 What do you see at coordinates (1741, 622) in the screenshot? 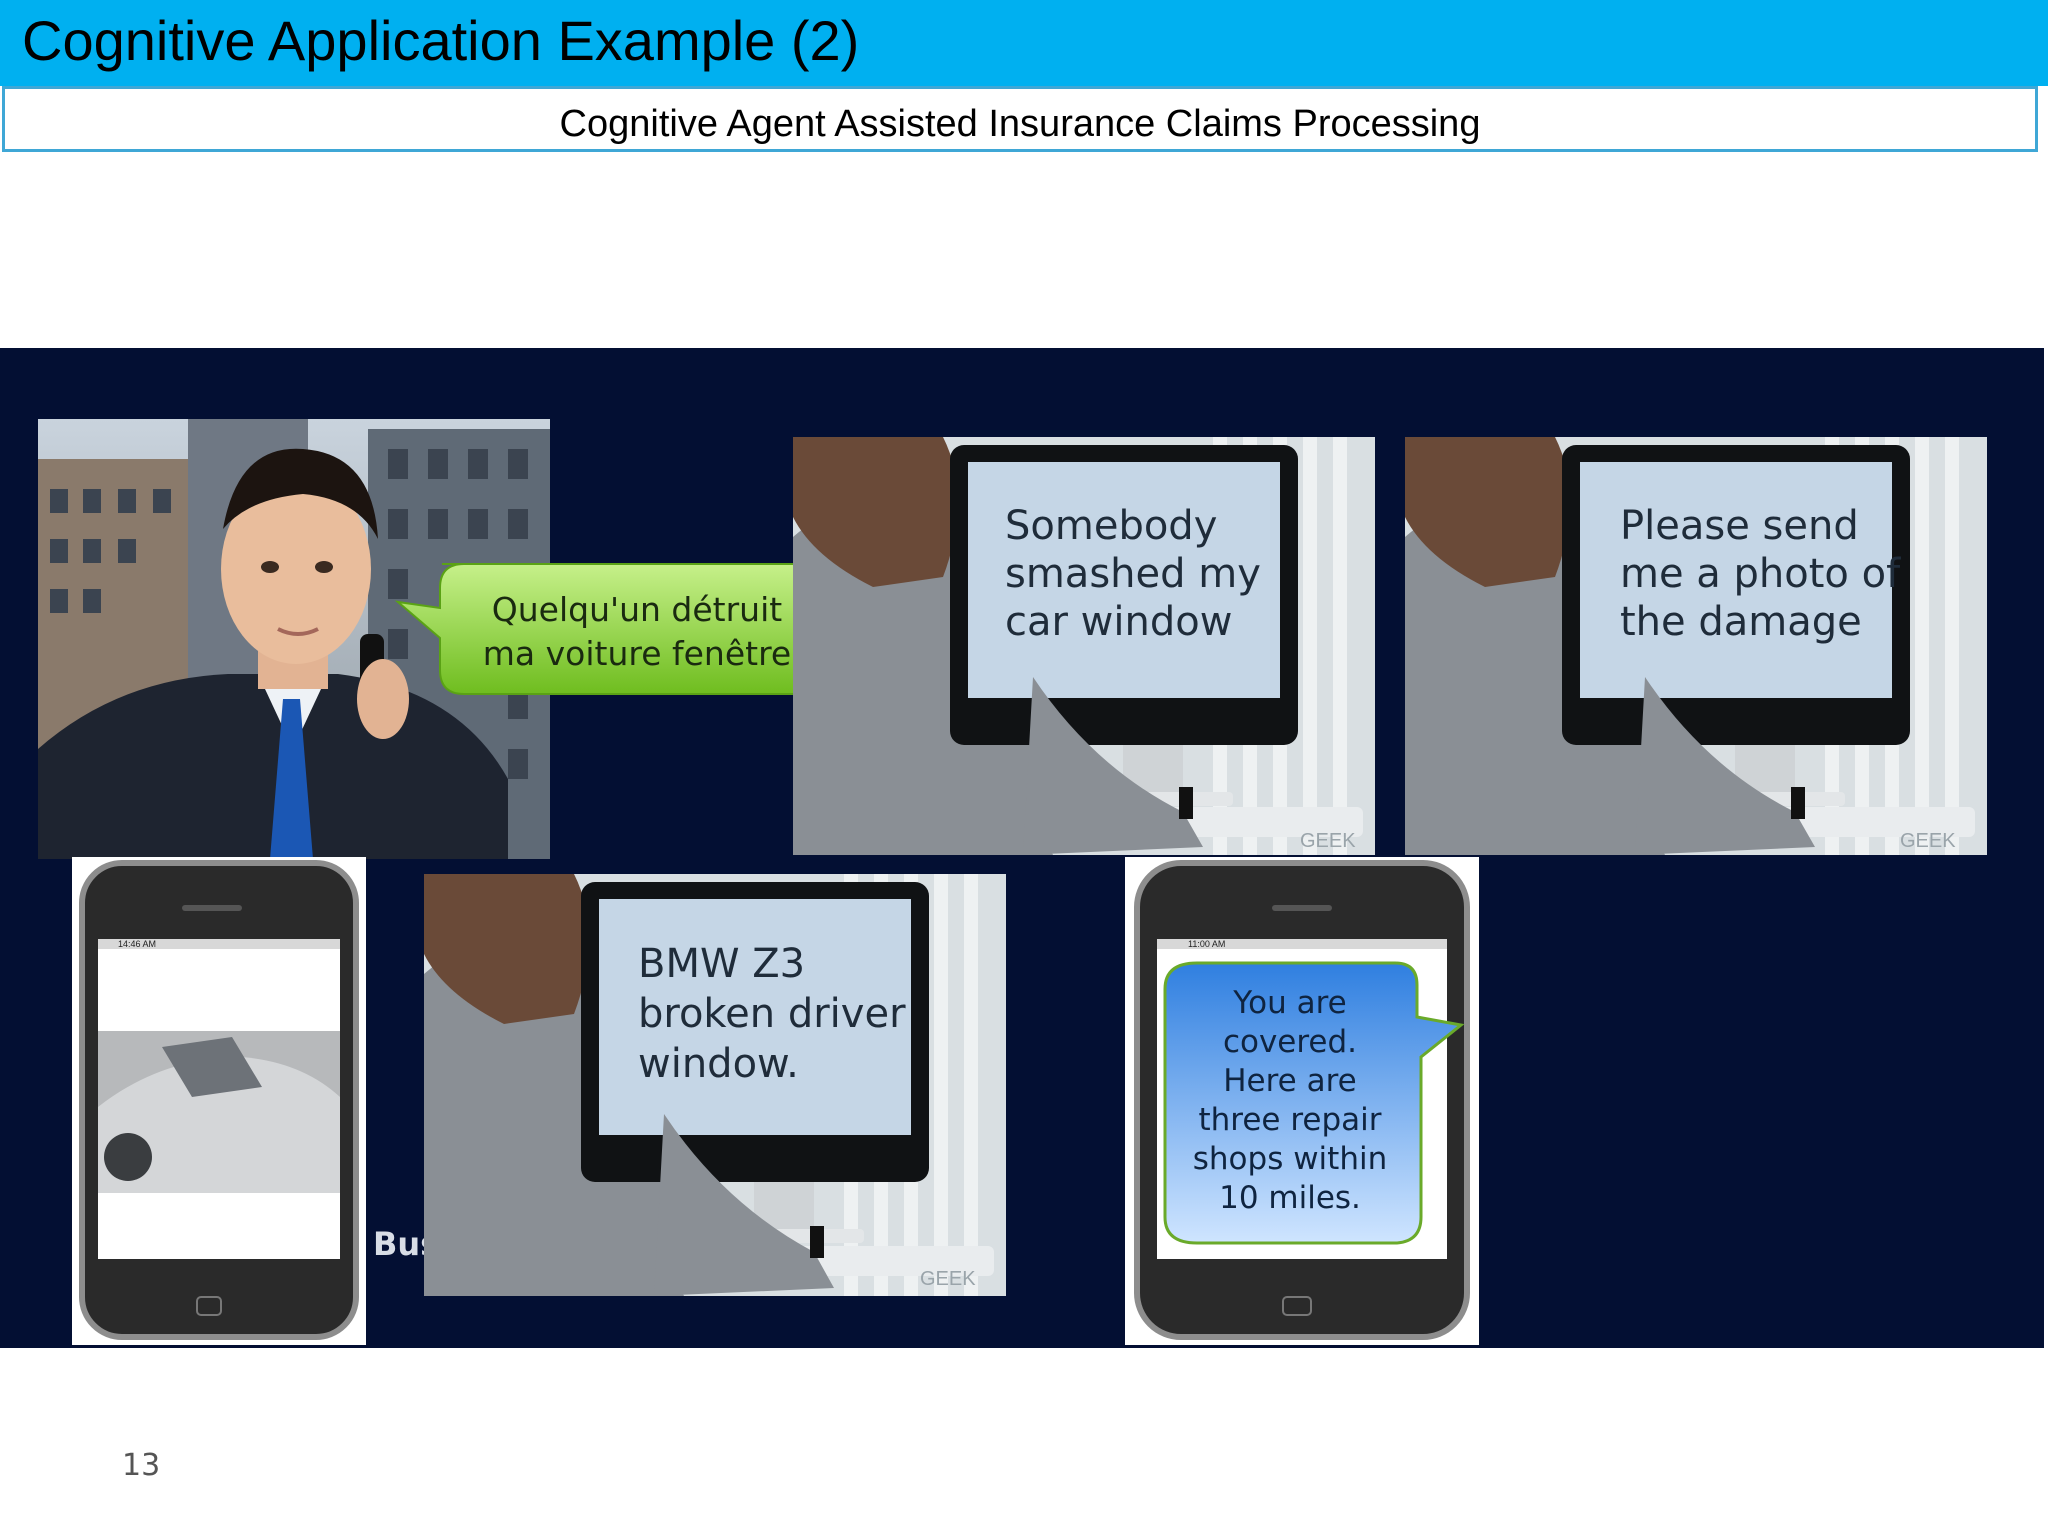
I see `screen2-line-3: the damage` at bounding box center [1741, 622].